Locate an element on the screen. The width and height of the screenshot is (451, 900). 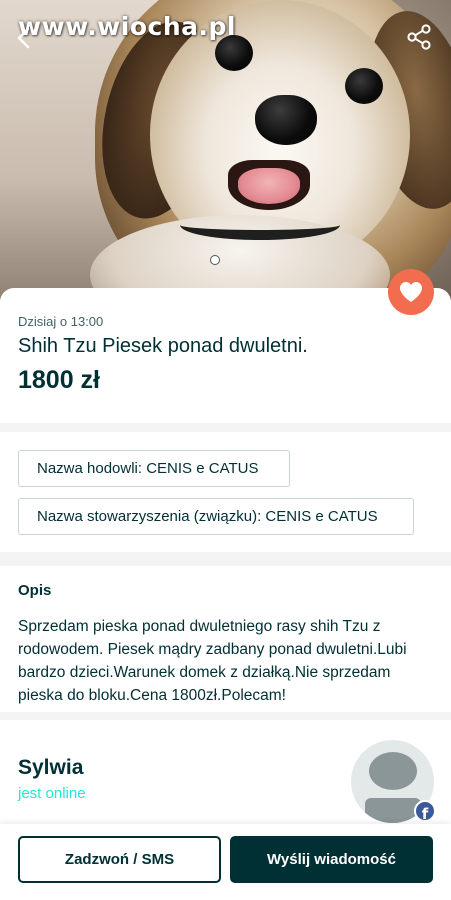
favorite-button is located at coordinates (411, 292).